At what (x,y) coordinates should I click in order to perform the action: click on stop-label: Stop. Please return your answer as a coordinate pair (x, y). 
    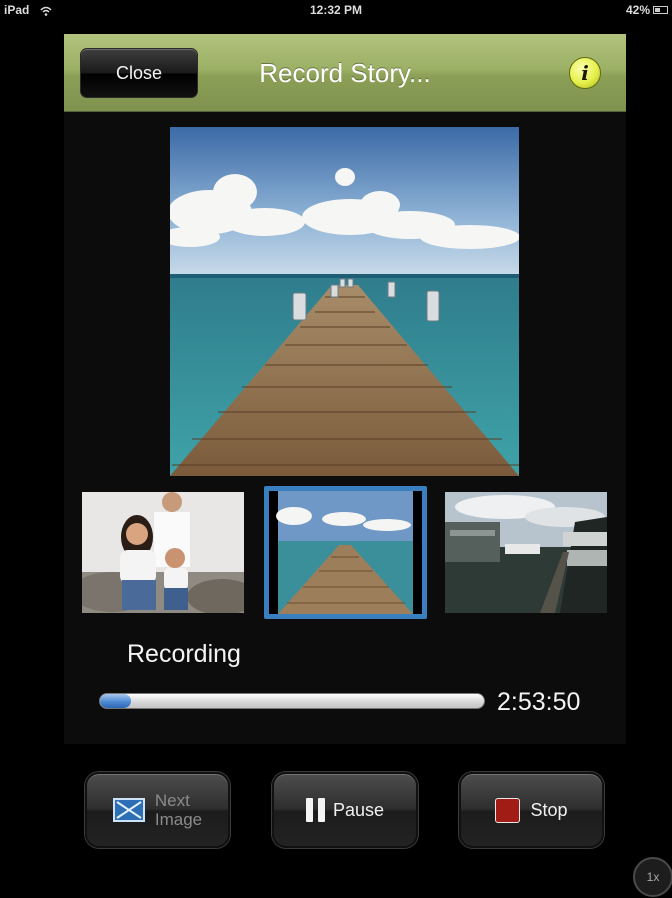
    Looking at the image, I should click on (549, 809).